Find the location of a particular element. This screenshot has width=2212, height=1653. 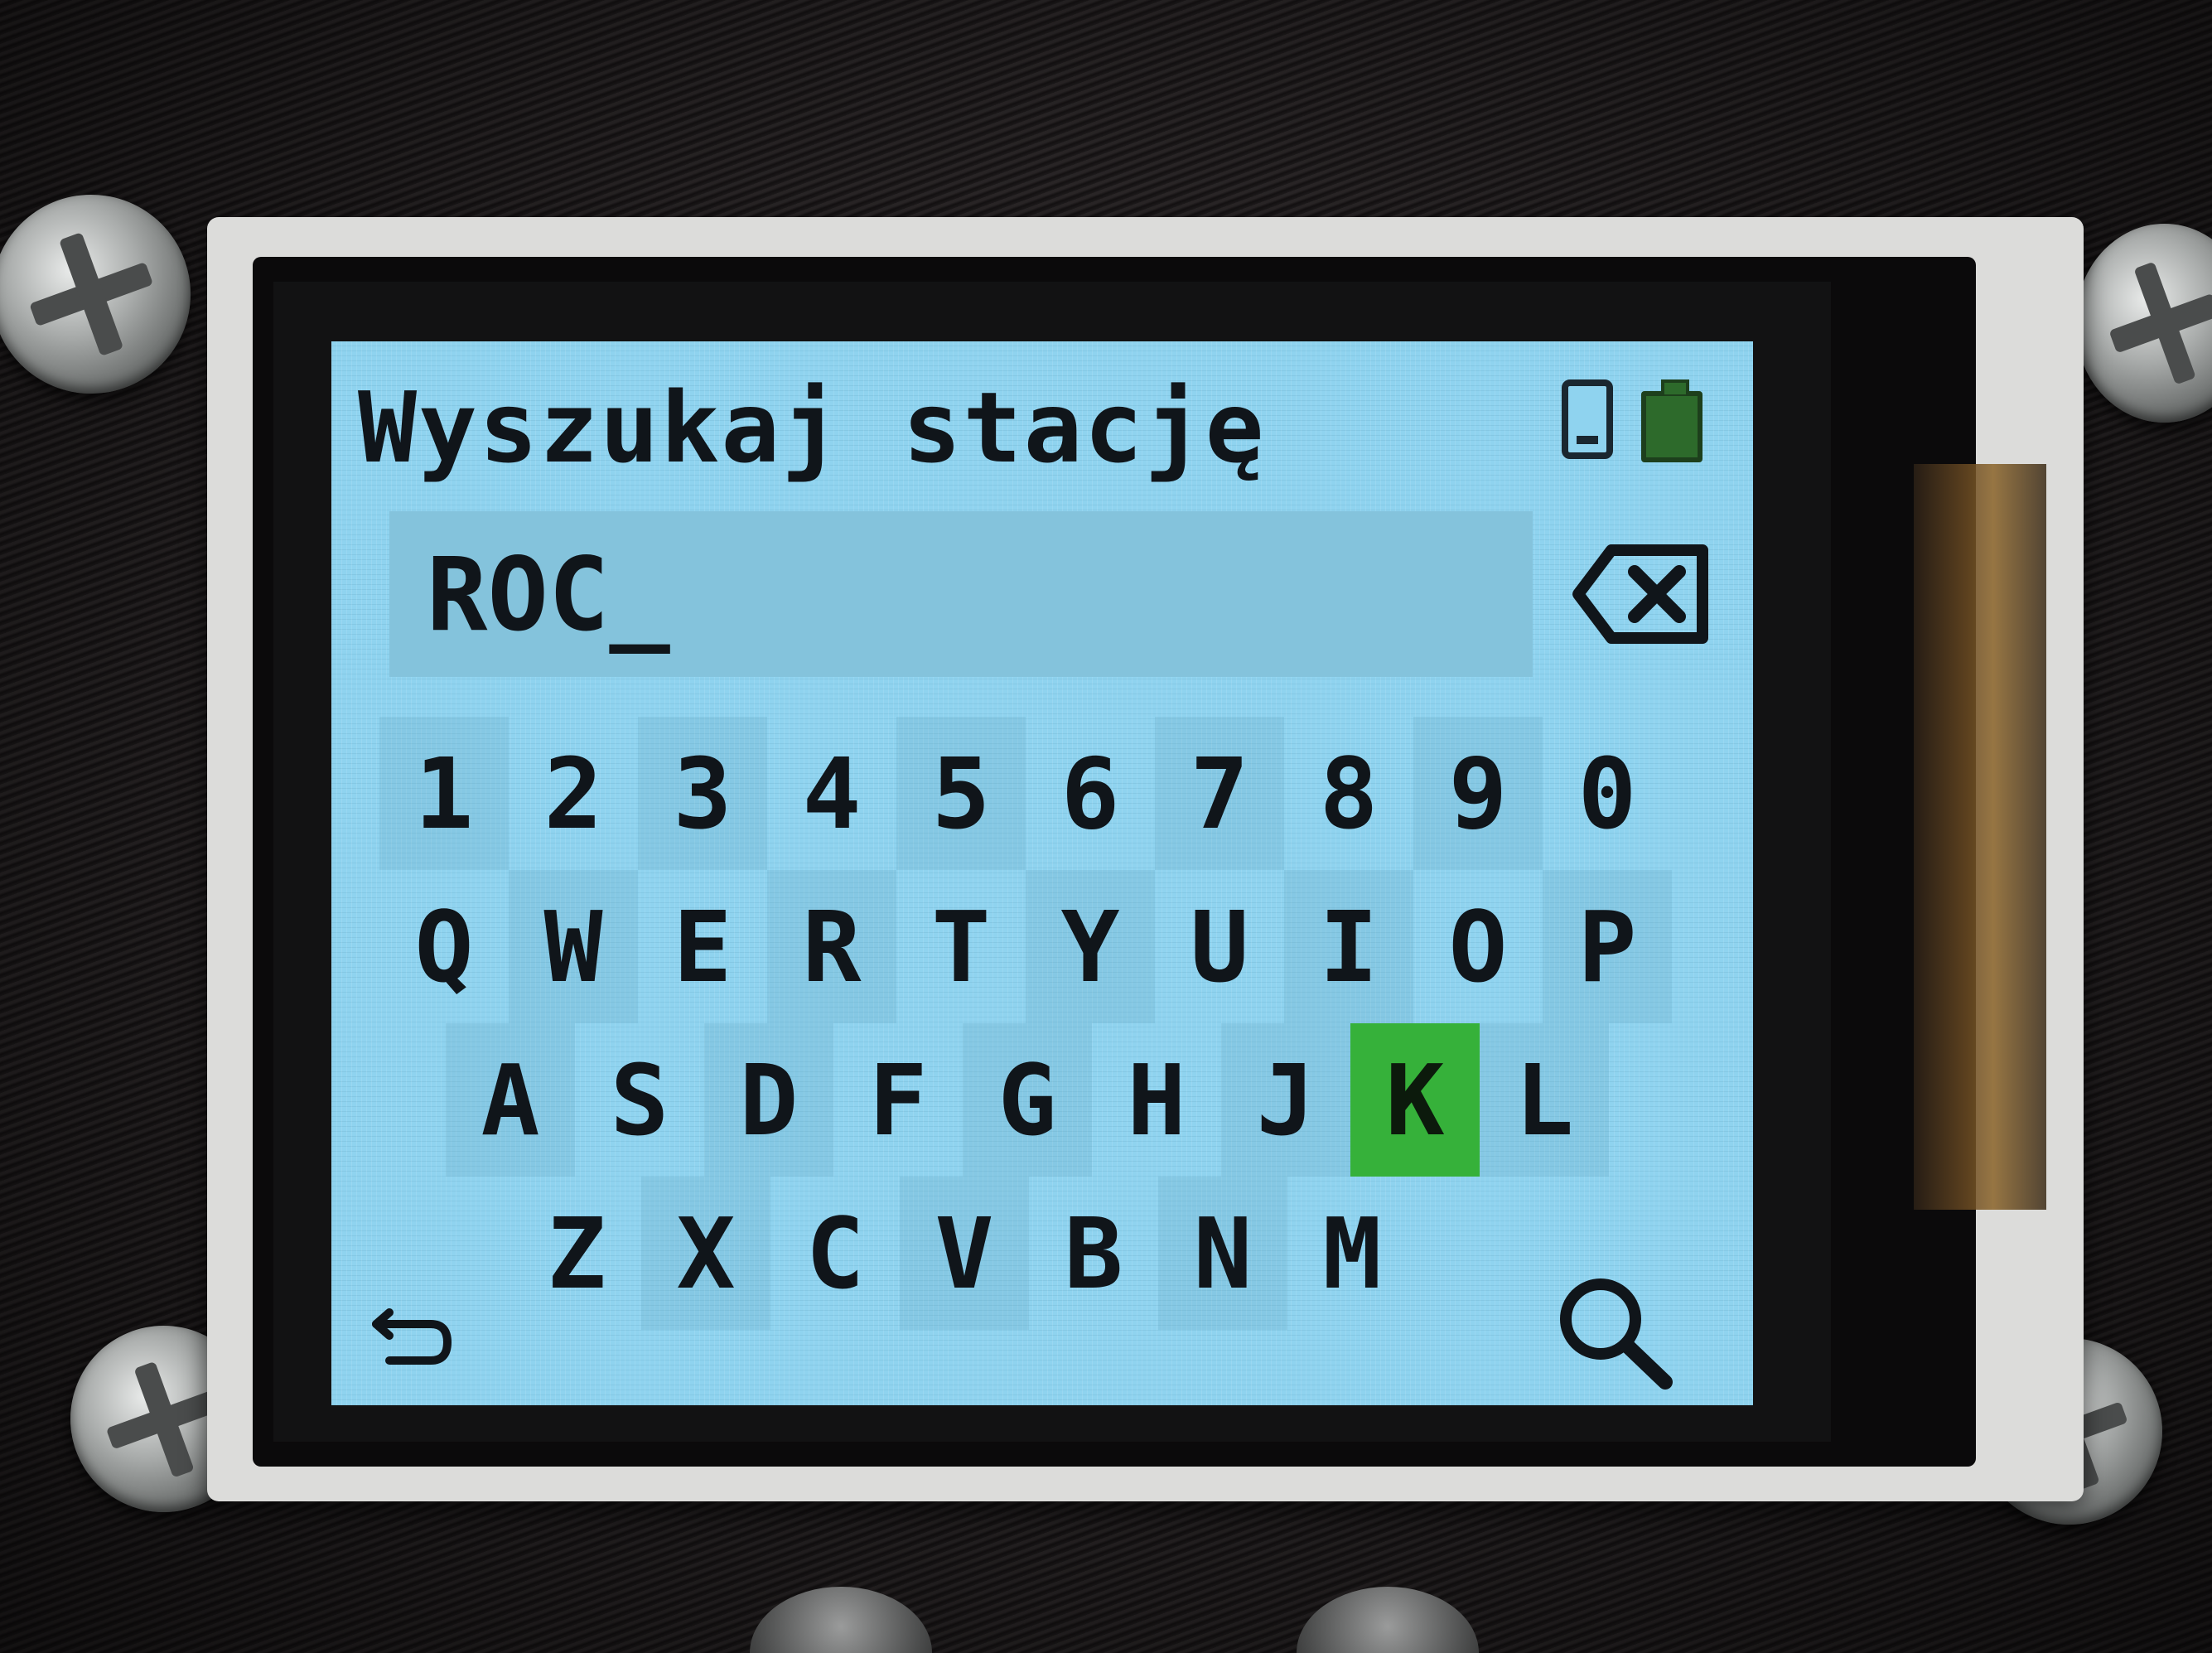

key-a: A is located at coordinates (510, 1100).